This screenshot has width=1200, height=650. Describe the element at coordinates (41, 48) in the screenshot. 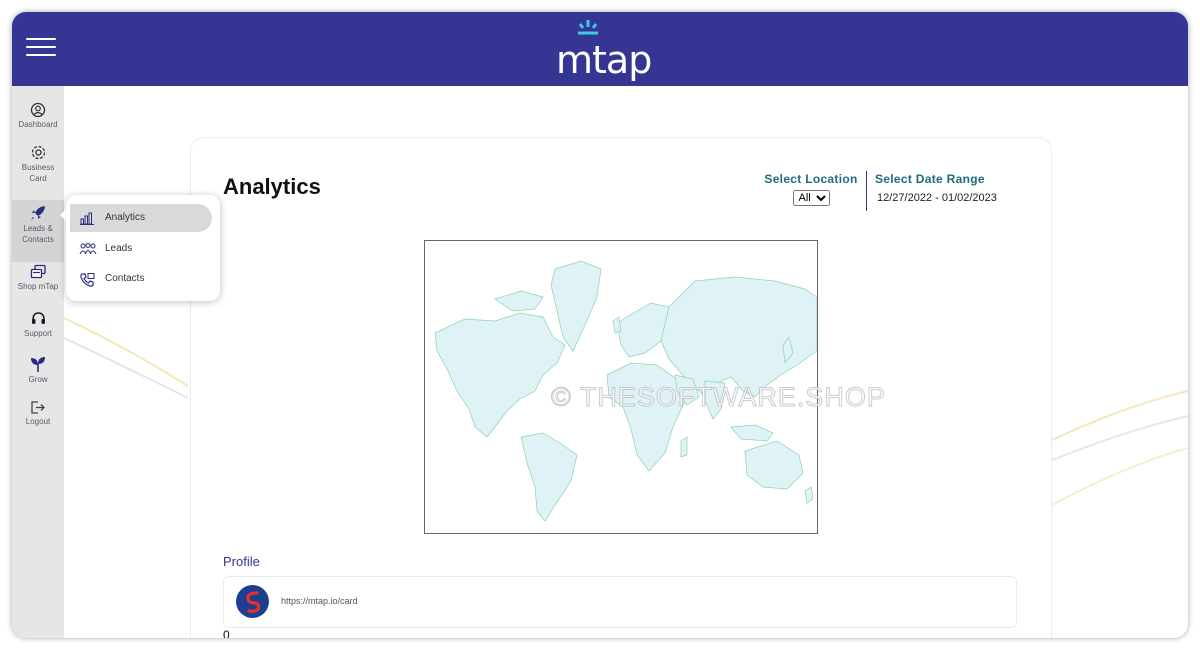

I see `hamburger-menu-icon` at that location.